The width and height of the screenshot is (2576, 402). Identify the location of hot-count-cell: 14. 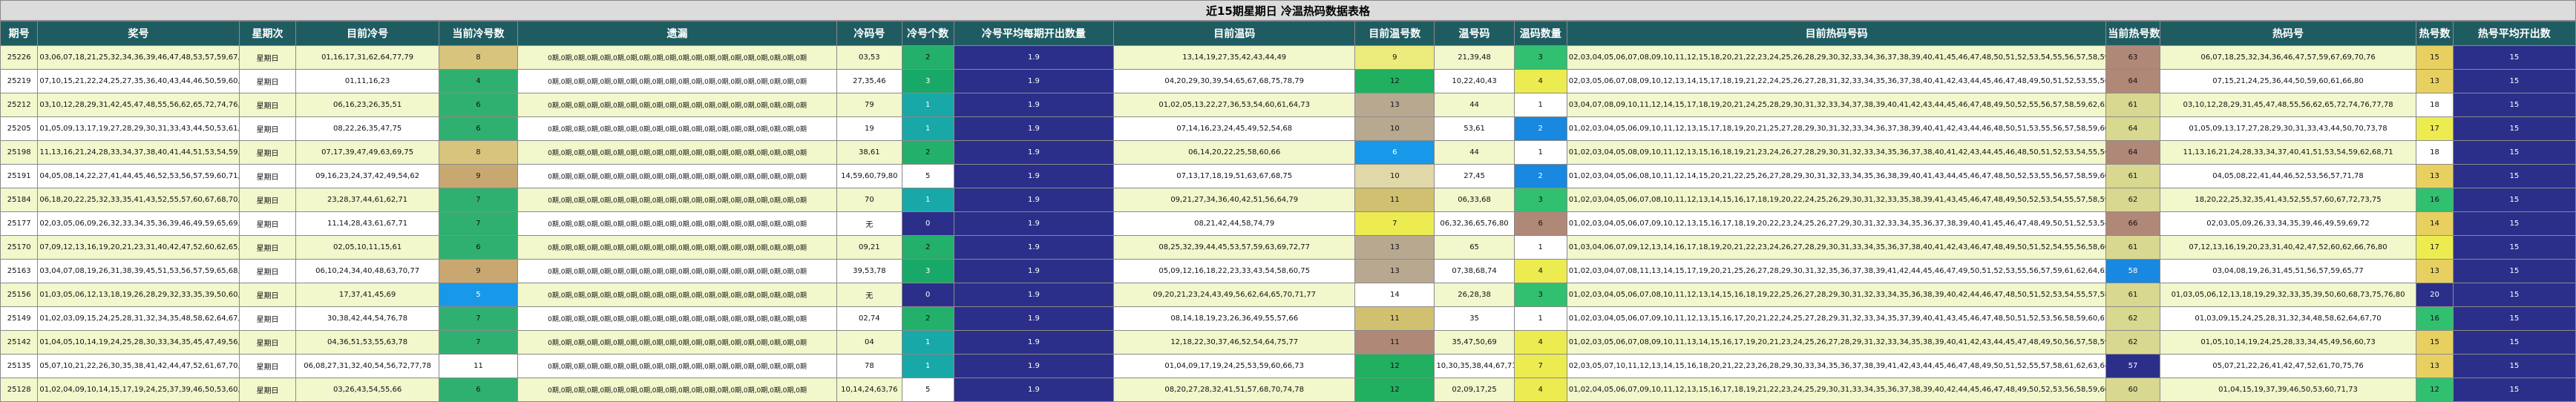
(2435, 223).